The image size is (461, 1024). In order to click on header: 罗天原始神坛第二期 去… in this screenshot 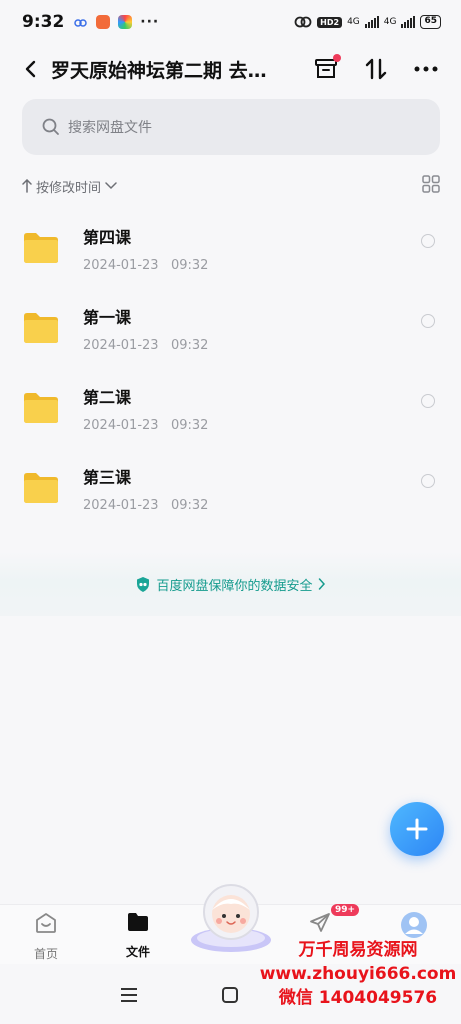, I will do `click(230, 69)`.